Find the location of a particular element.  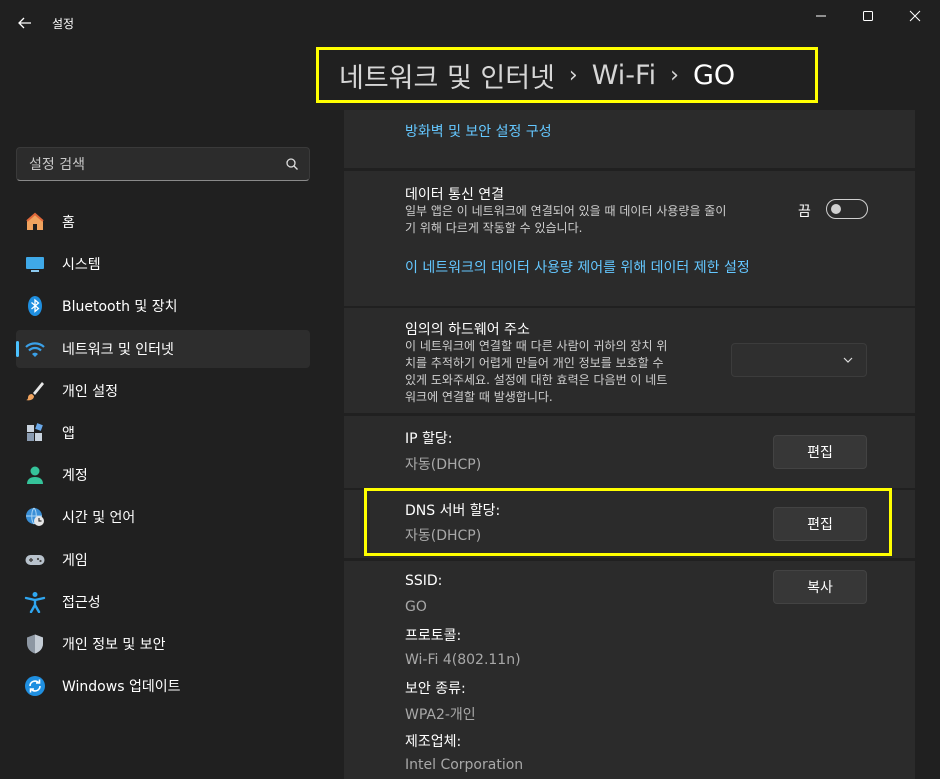

toggle-knob is located at coordinates (836, 209).